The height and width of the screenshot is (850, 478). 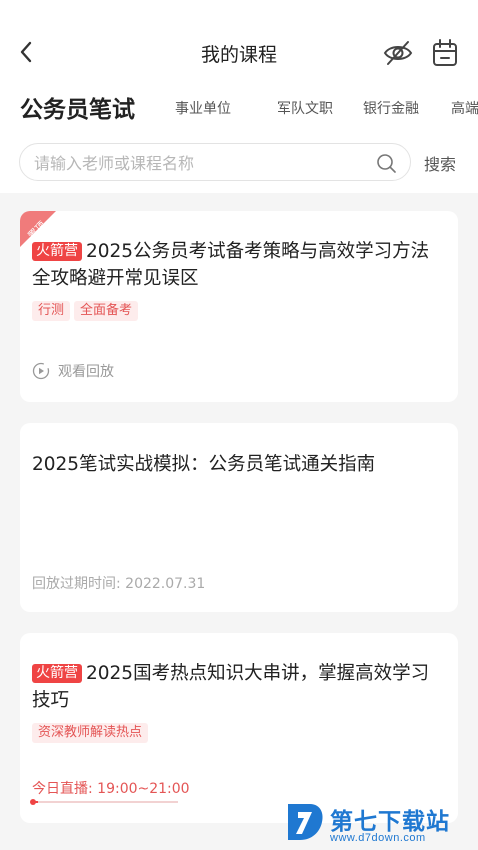 I want to click on hide-eye-button, so click(x=398, y=53).